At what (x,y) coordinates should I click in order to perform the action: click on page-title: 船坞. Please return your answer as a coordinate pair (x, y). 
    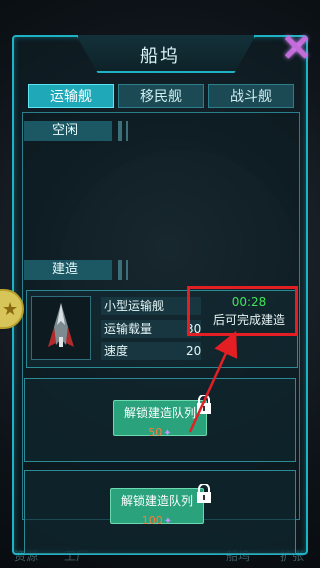
    Looking at the image, I should click on (160, 56).